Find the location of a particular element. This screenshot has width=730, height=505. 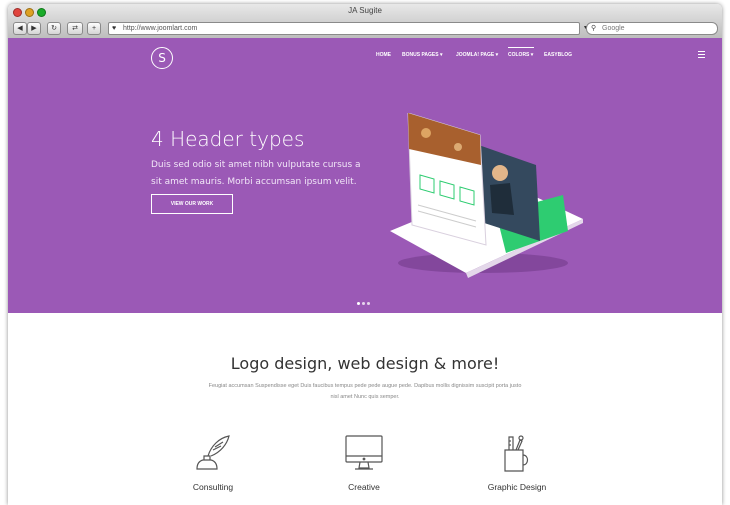

feature-consulting: Consulting is located at coordinates (213, 463).